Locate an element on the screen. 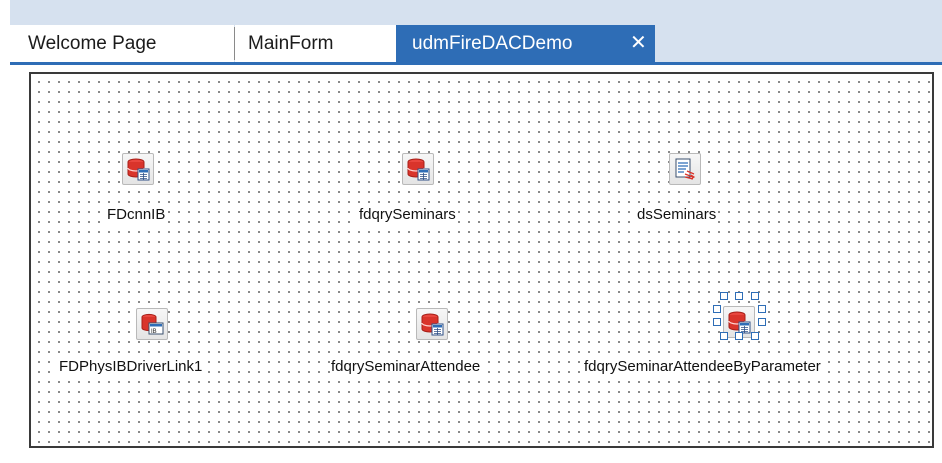 The height and width of the screenshot is (463, 942). tab-mainform-label: MainForm is located at coordinates (291, 43).